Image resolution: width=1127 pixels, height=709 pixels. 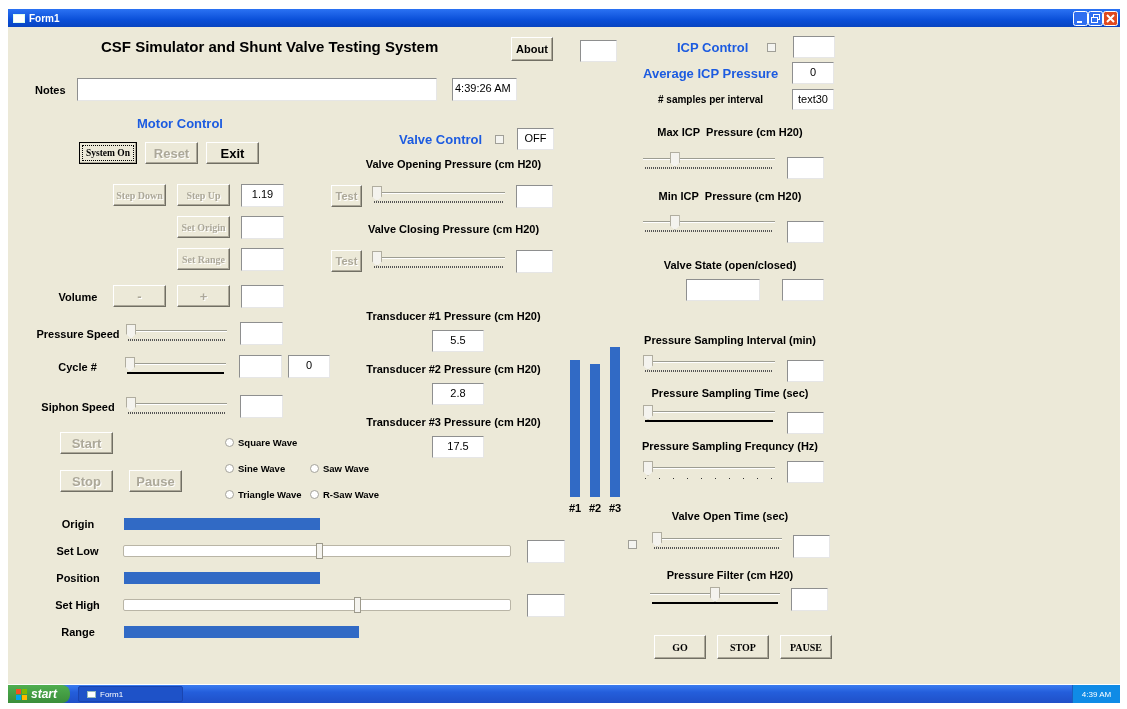 I want to click on volume-label: Volume, so click(x=78, y=296).